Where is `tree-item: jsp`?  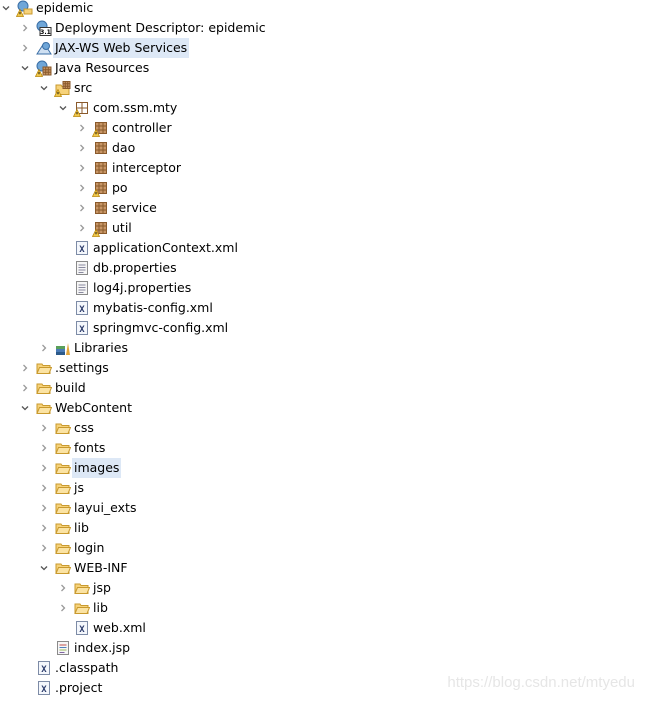 tree-item: jsp is located at coordinates (323, 588).